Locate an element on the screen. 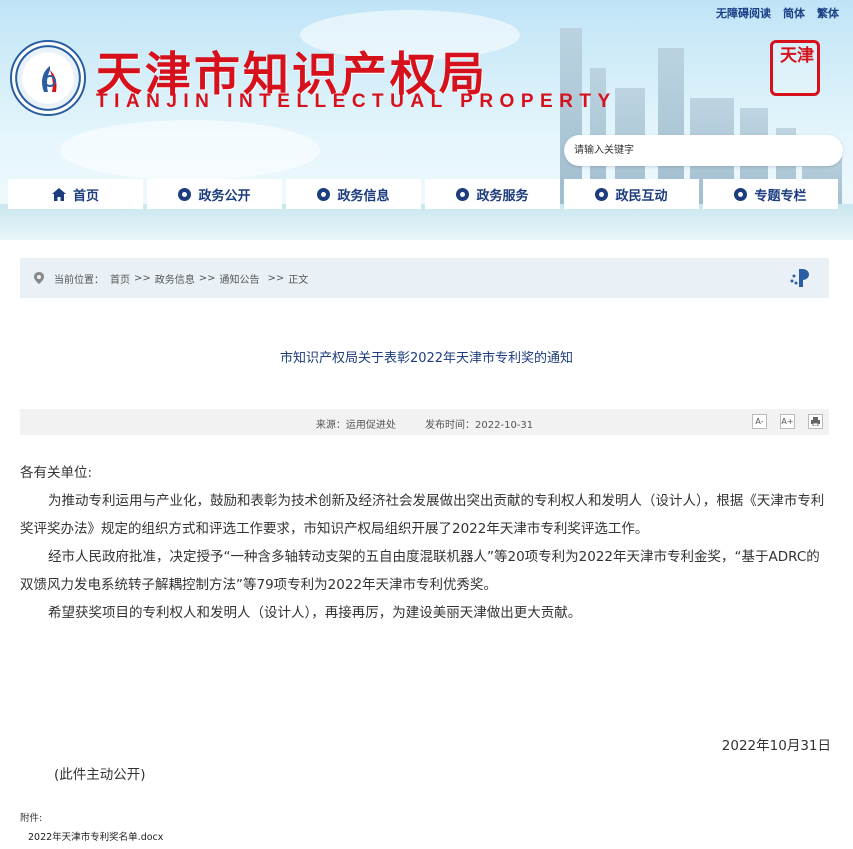  print-button is located at coordinates (815, 421).